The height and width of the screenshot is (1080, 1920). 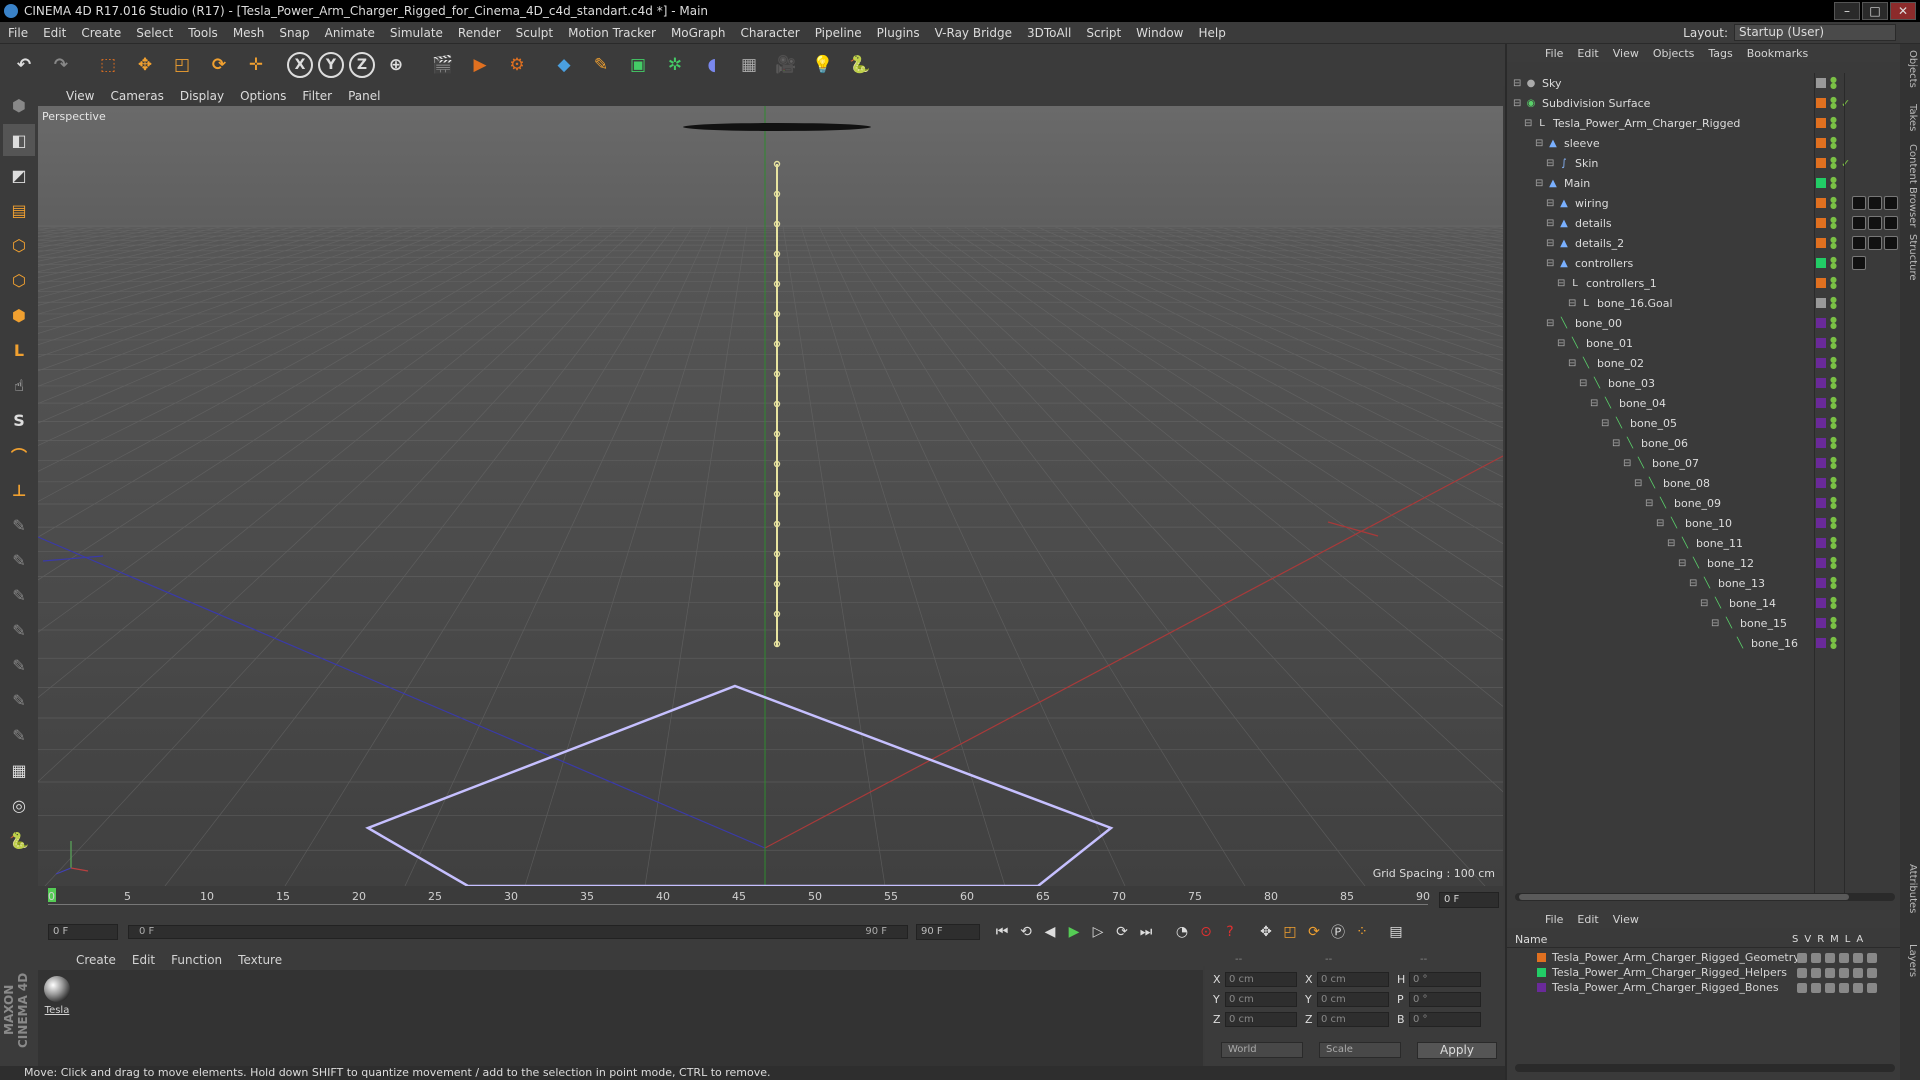 I want to click on layer-column-v: V, so click(x=1807, y=939).